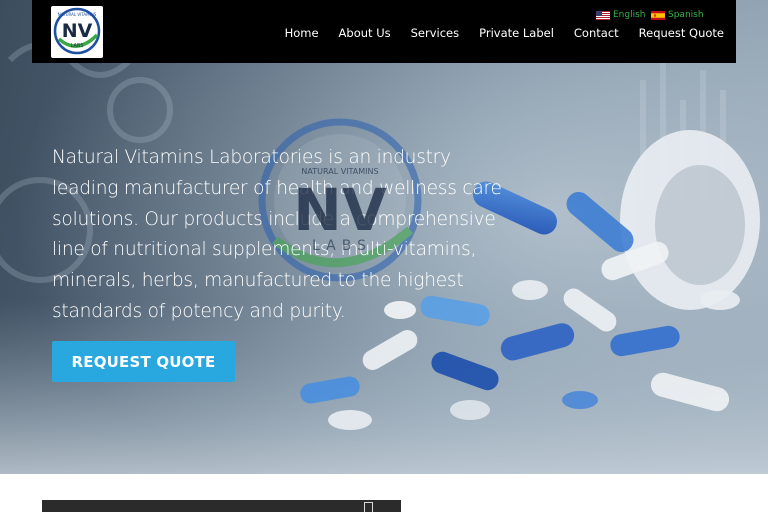  I want to click on language-english-label: English, so click(629, 15).